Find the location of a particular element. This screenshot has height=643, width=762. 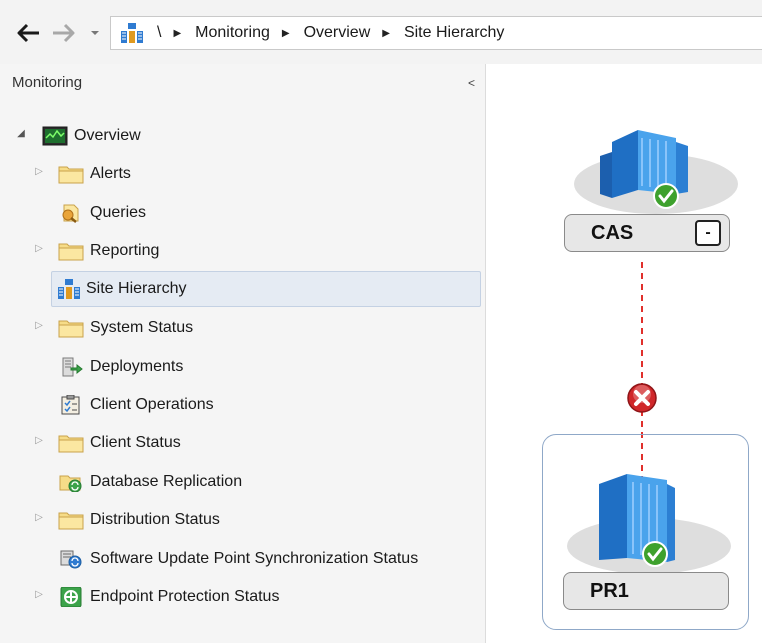

tree-item-label: Reporting is located at coordinates (125, 250).